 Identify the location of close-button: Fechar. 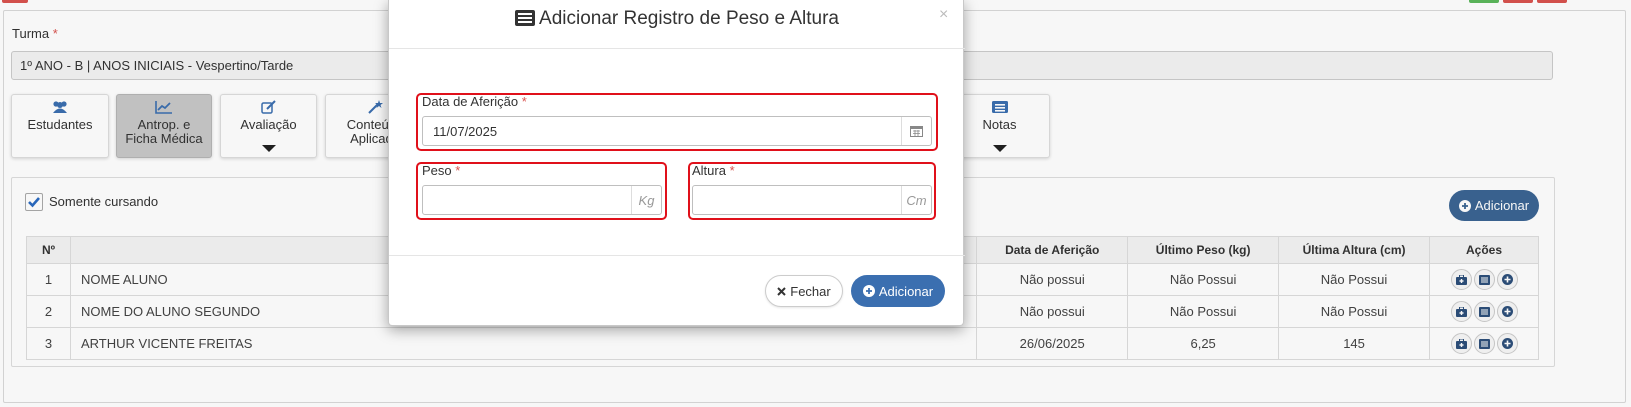
(804, 291).